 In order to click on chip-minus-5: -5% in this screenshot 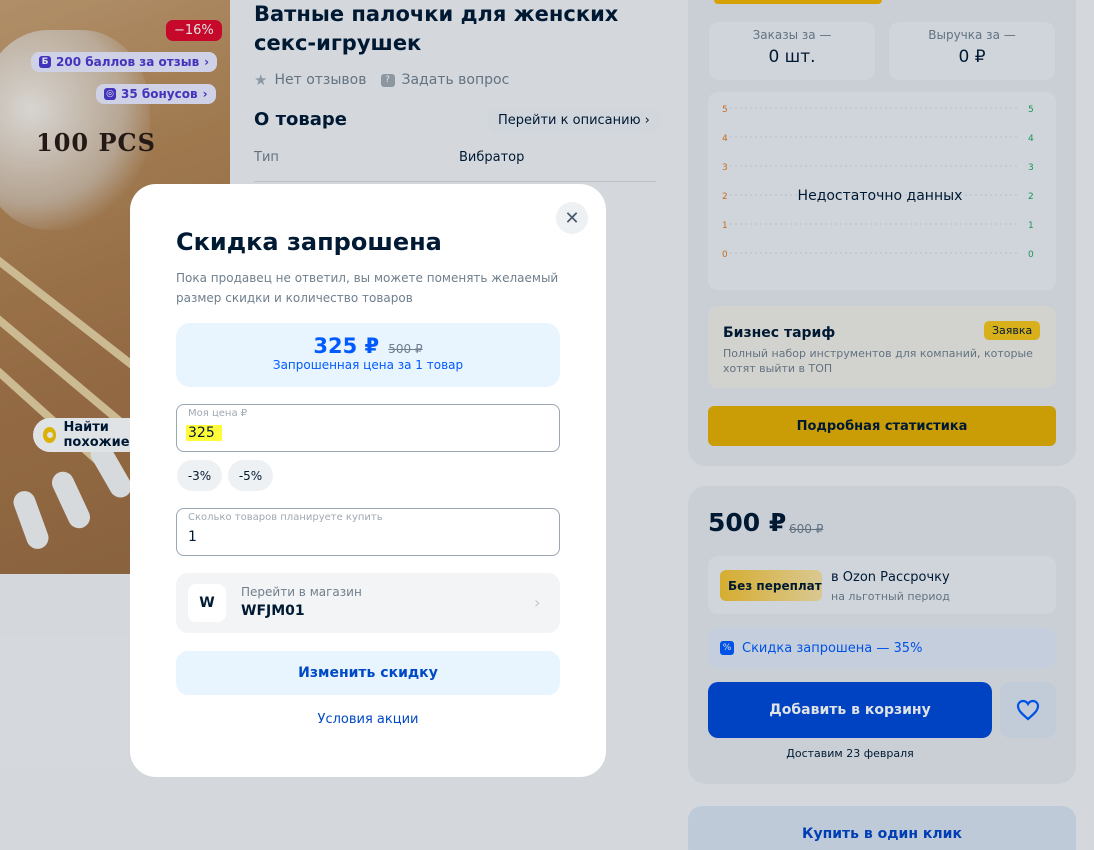, I will do `click(250, 475)`.